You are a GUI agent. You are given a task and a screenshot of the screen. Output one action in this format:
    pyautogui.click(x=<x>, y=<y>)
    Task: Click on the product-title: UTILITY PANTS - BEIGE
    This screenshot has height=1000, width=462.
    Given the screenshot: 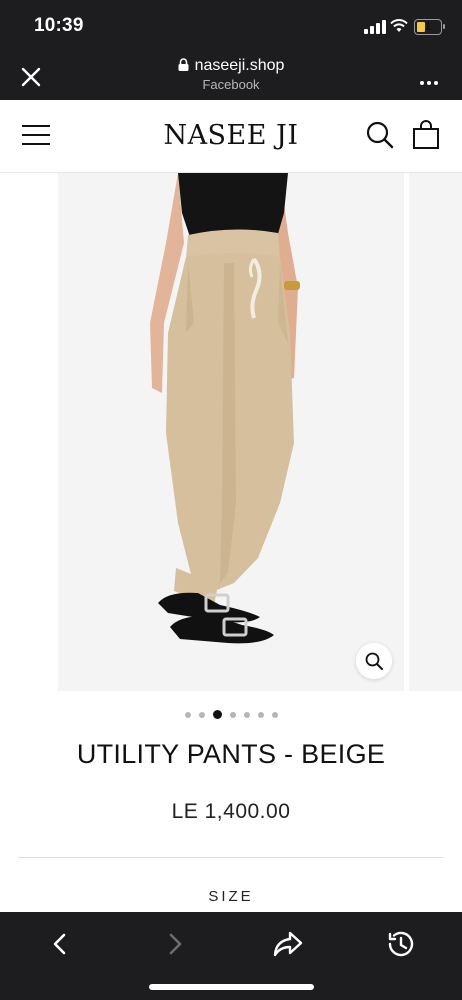 What is the action you would take?
    pyautogui.click(x=231, y=754)
    